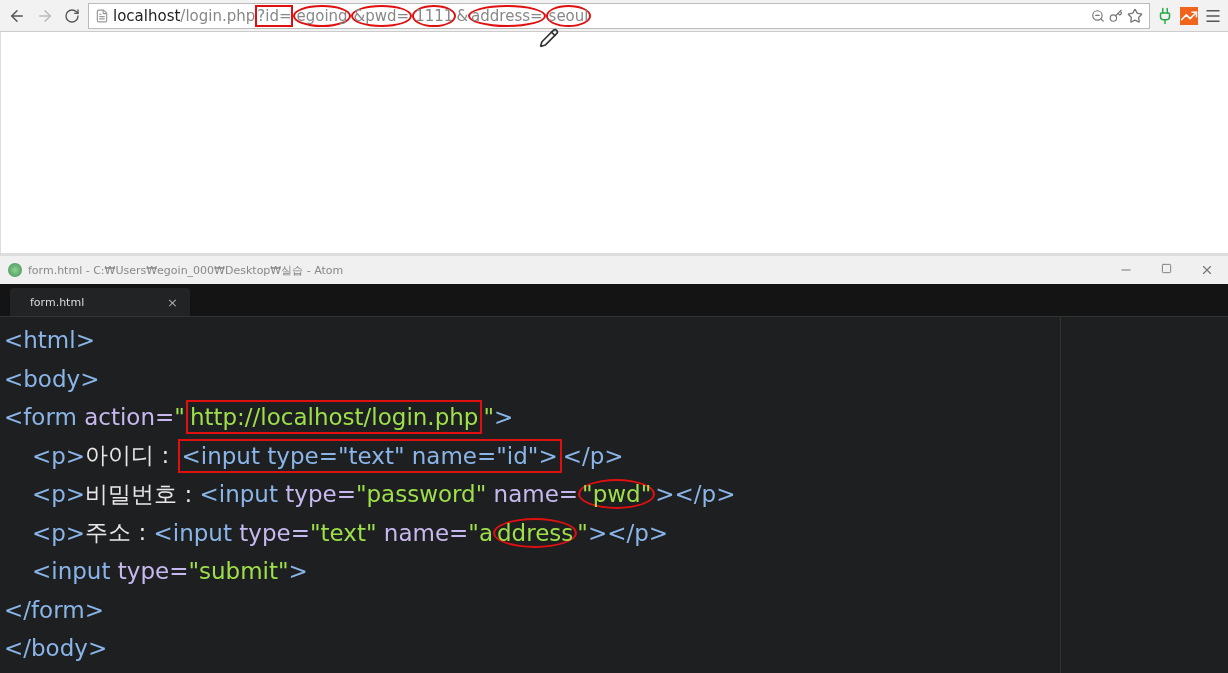 This screenshot has height=673, width=1228. Describe the element at coordinates (507, 15) in the screenshot. I see `url-text: address=` at that location.